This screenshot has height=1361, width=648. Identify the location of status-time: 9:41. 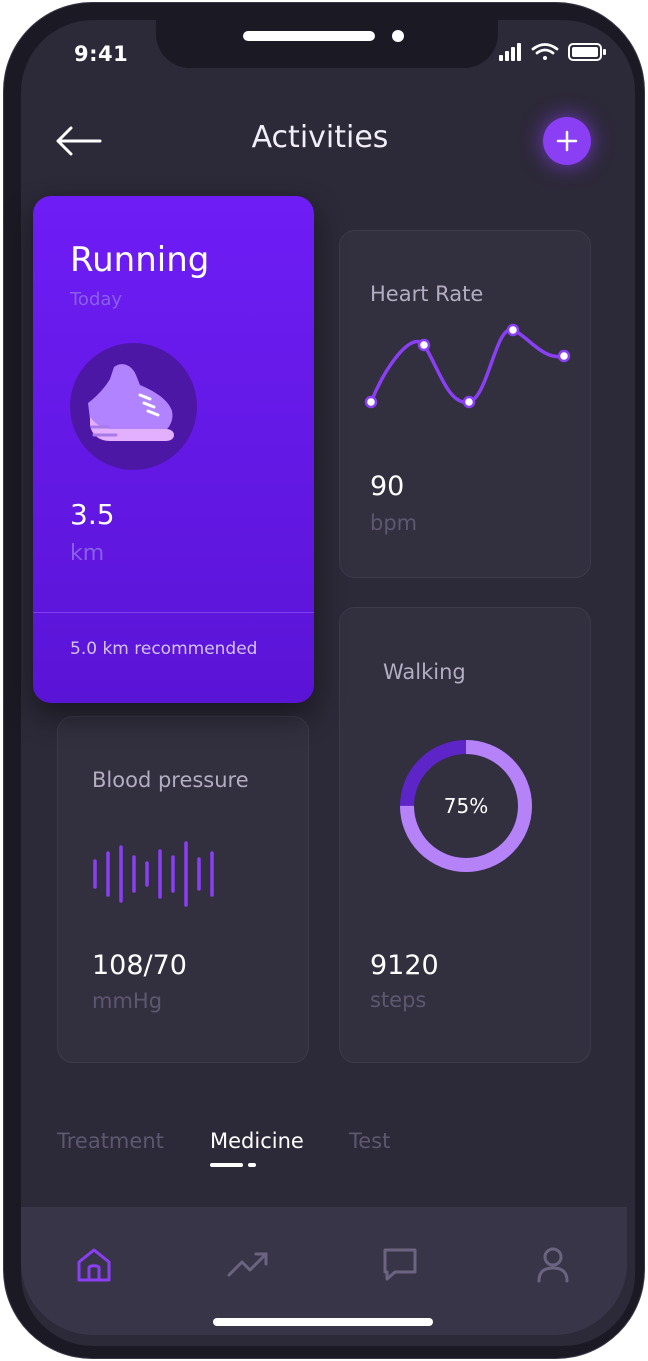
(101, 54).